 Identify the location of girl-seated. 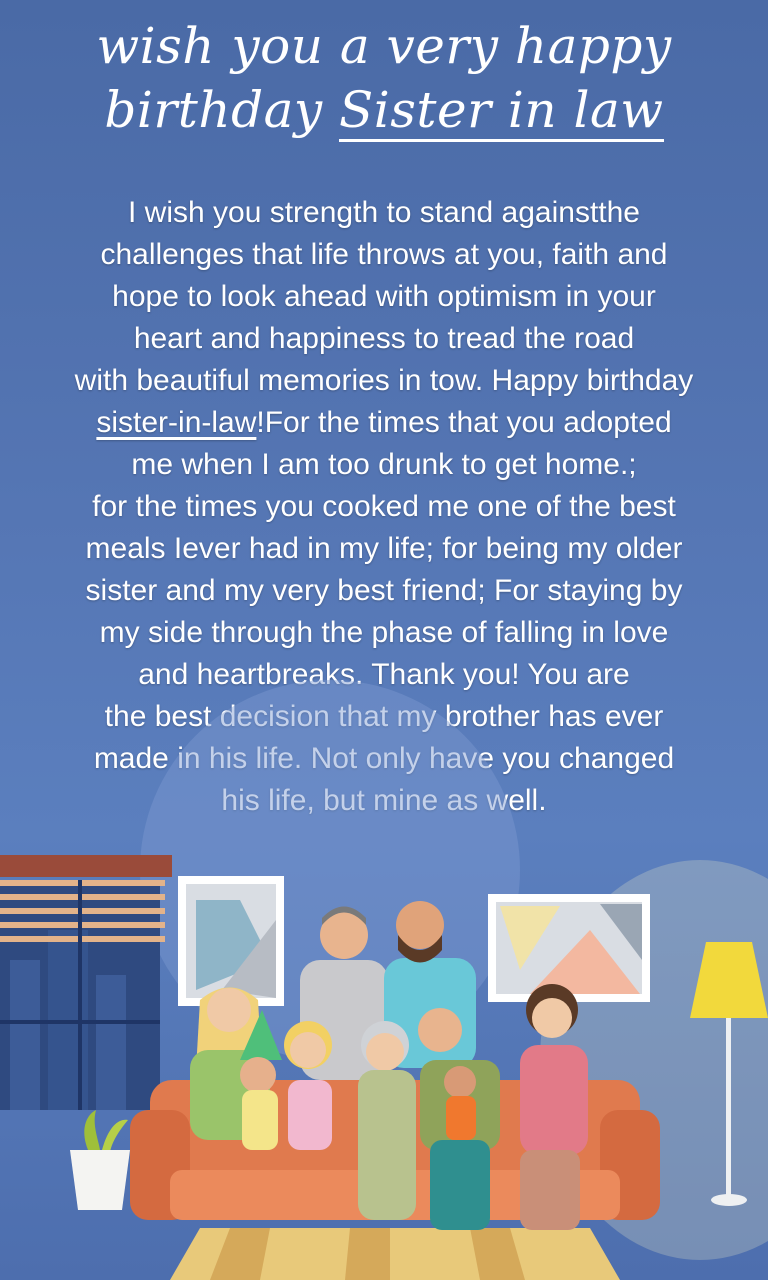
(308, 1085).